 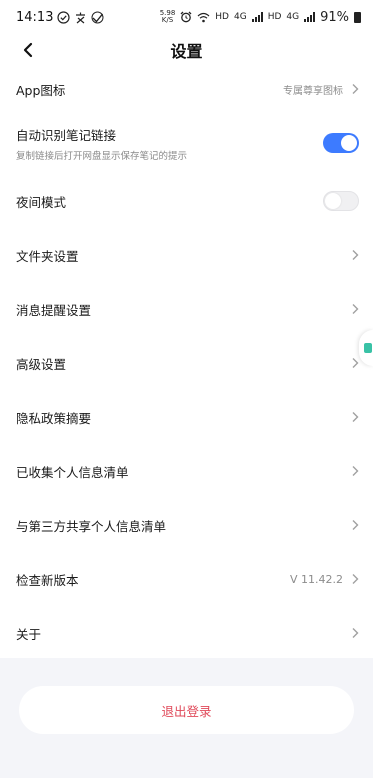 What do you see at coordinates (186, 633) in the screenshot?
I see `setting-about: 关于` at bounding box center [186, 633].